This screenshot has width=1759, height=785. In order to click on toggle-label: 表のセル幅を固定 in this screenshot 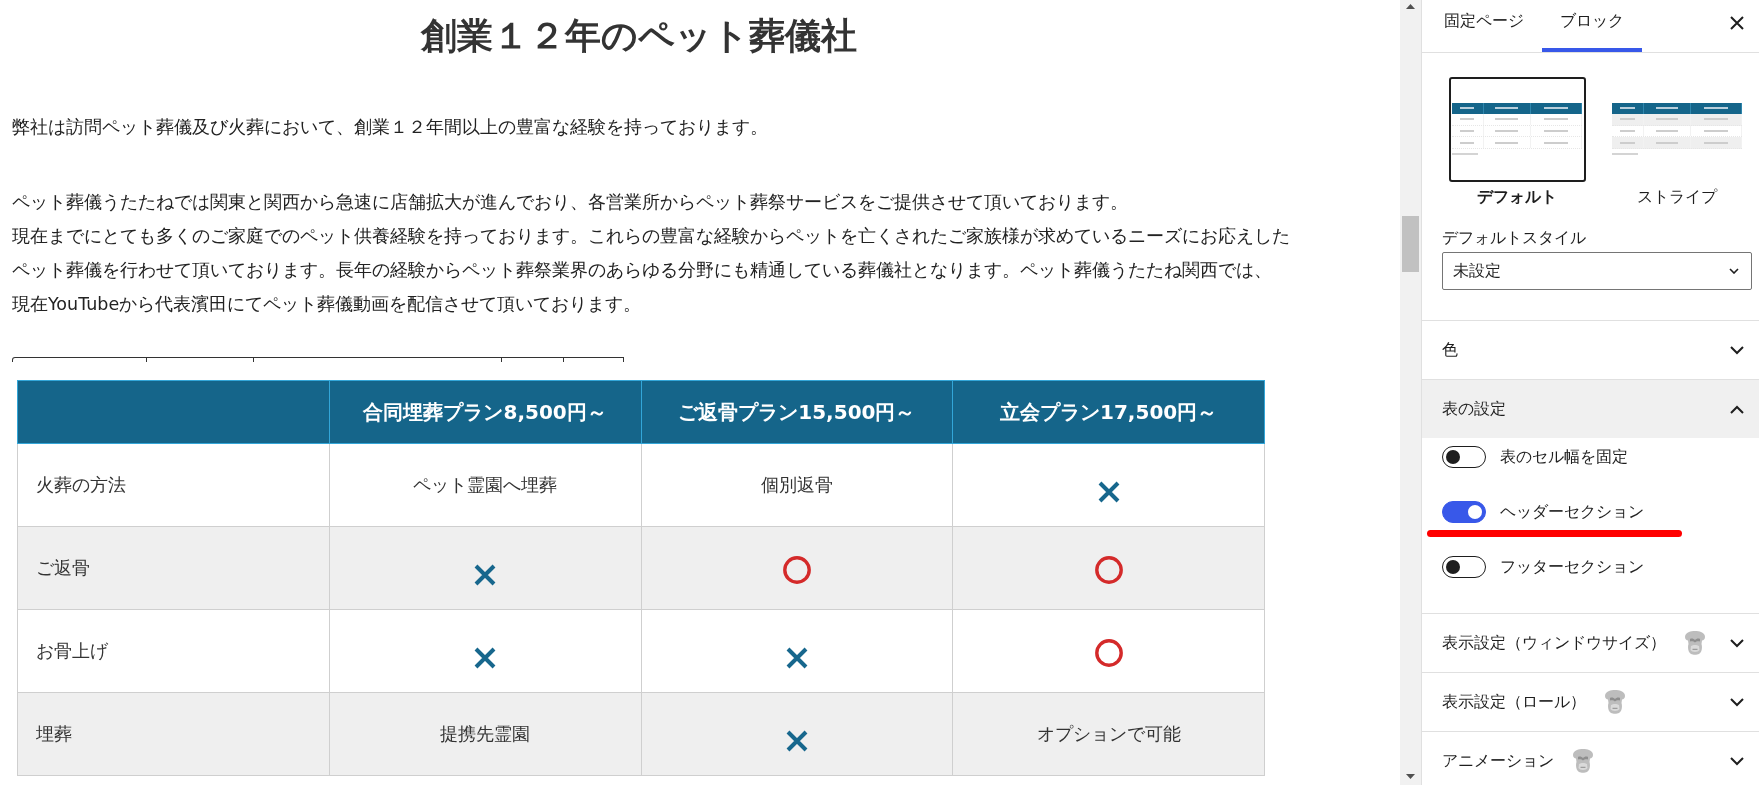, I will do `click(1564, 457)`.